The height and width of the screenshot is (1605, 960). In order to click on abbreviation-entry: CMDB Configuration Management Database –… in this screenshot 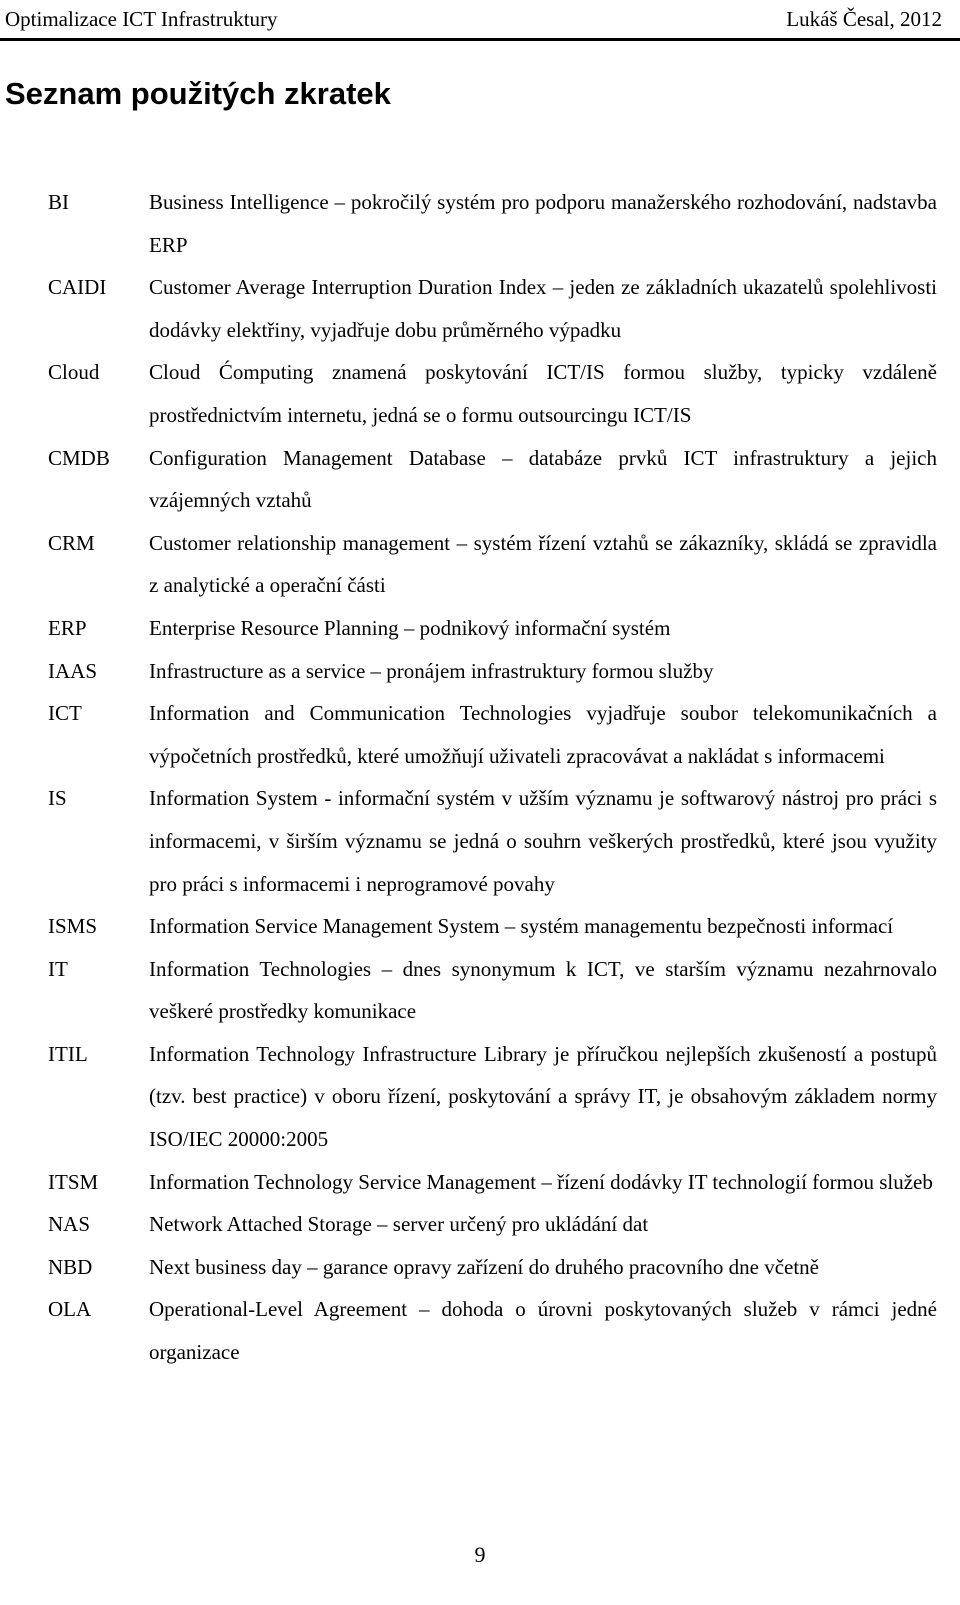, I will do `click(492, 479)`.